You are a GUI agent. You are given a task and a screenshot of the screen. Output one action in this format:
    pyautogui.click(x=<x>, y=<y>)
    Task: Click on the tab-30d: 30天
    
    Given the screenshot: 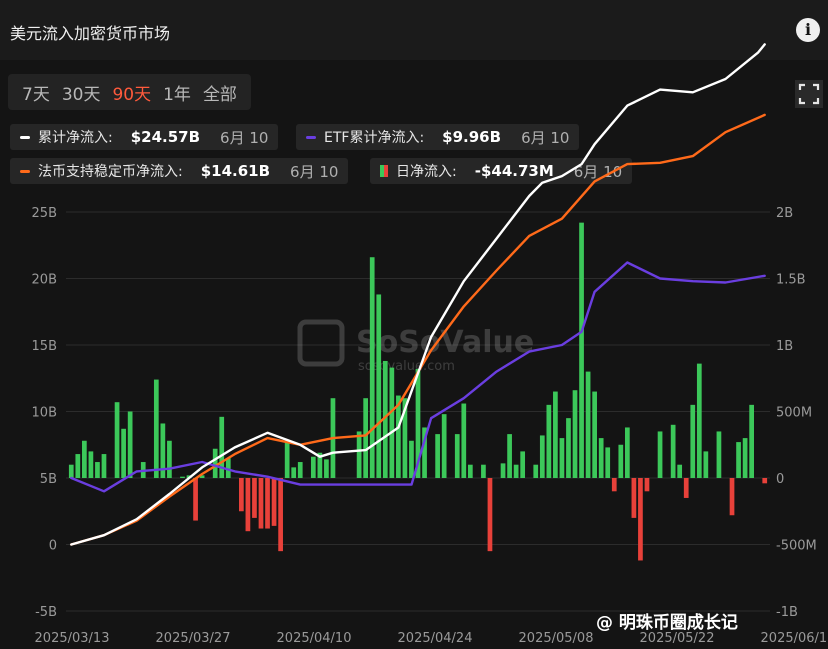 What is the action you would take?
    pyautogui.click(x=81, y=92)
    